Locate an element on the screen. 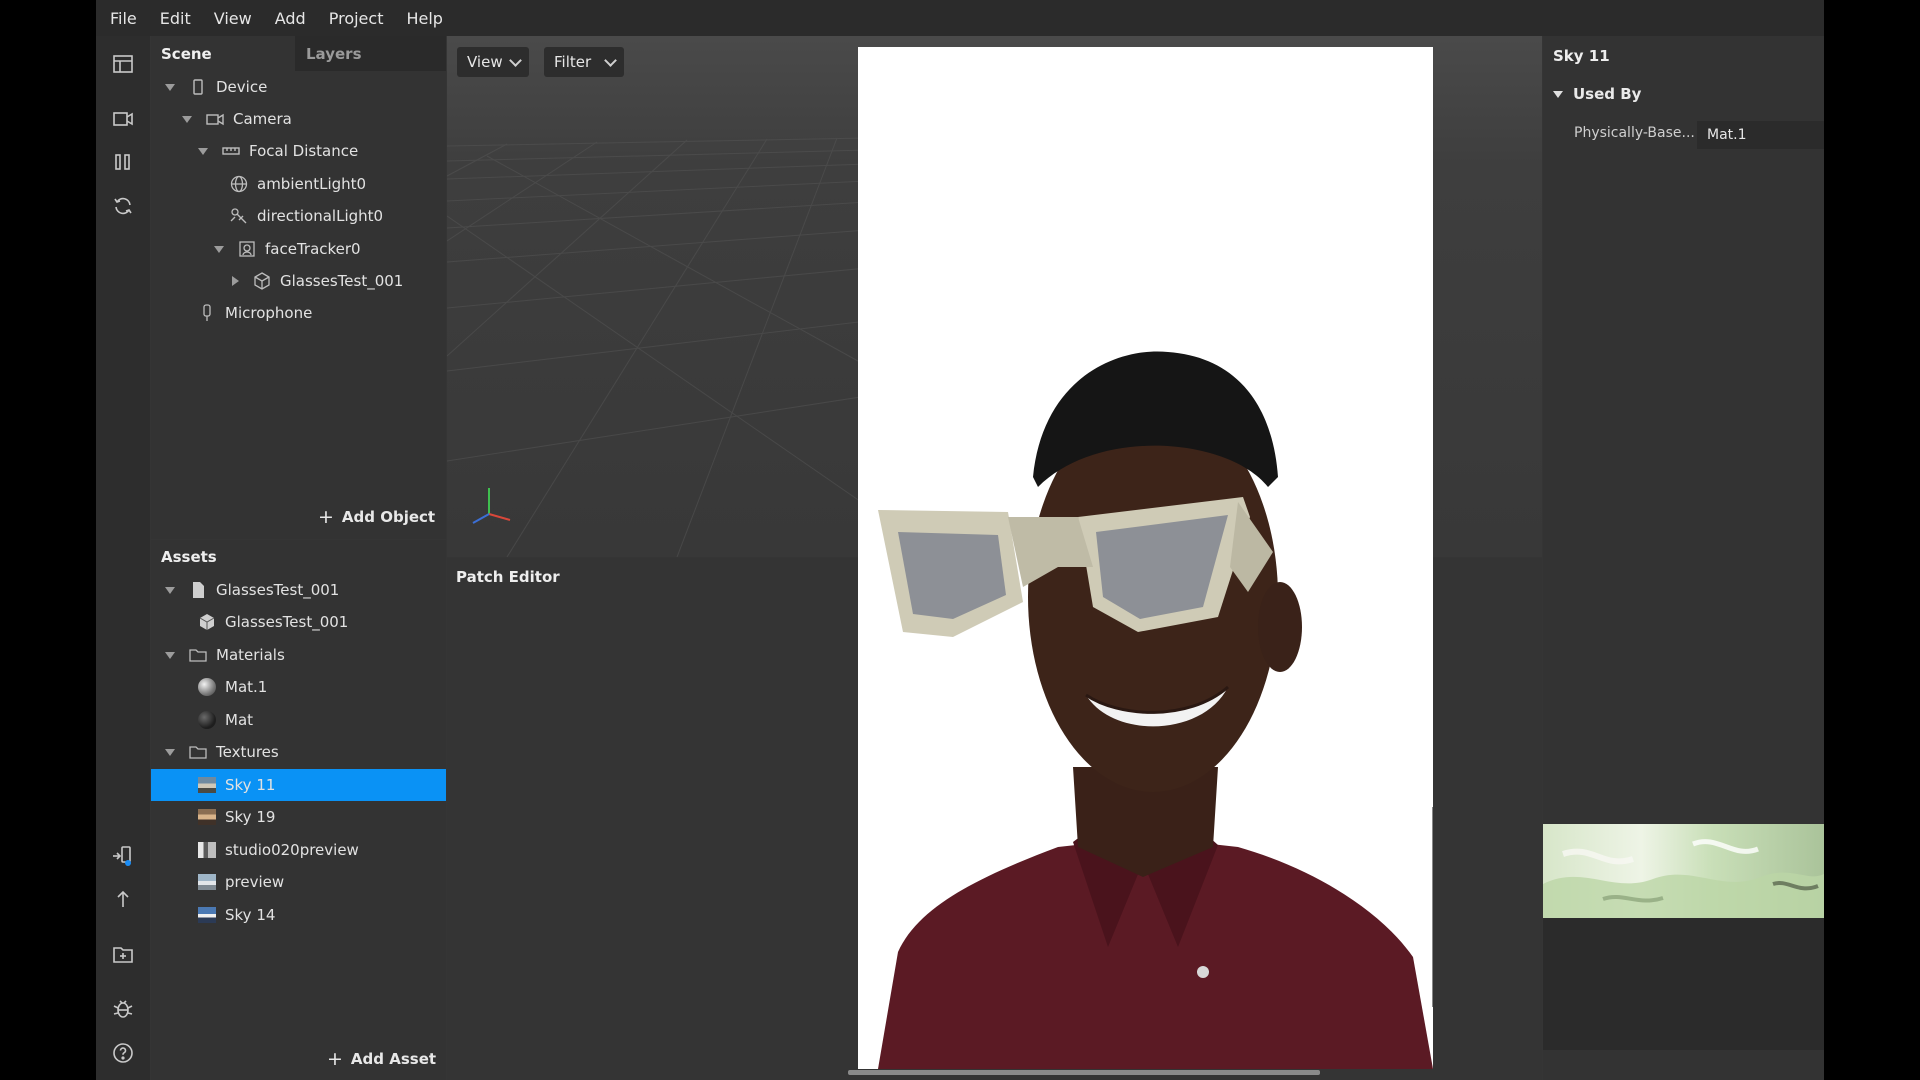 Image resolution: width=1920 pixels, height=1080 pixels. assets-title: Assets is located at coordinates (189, 557).